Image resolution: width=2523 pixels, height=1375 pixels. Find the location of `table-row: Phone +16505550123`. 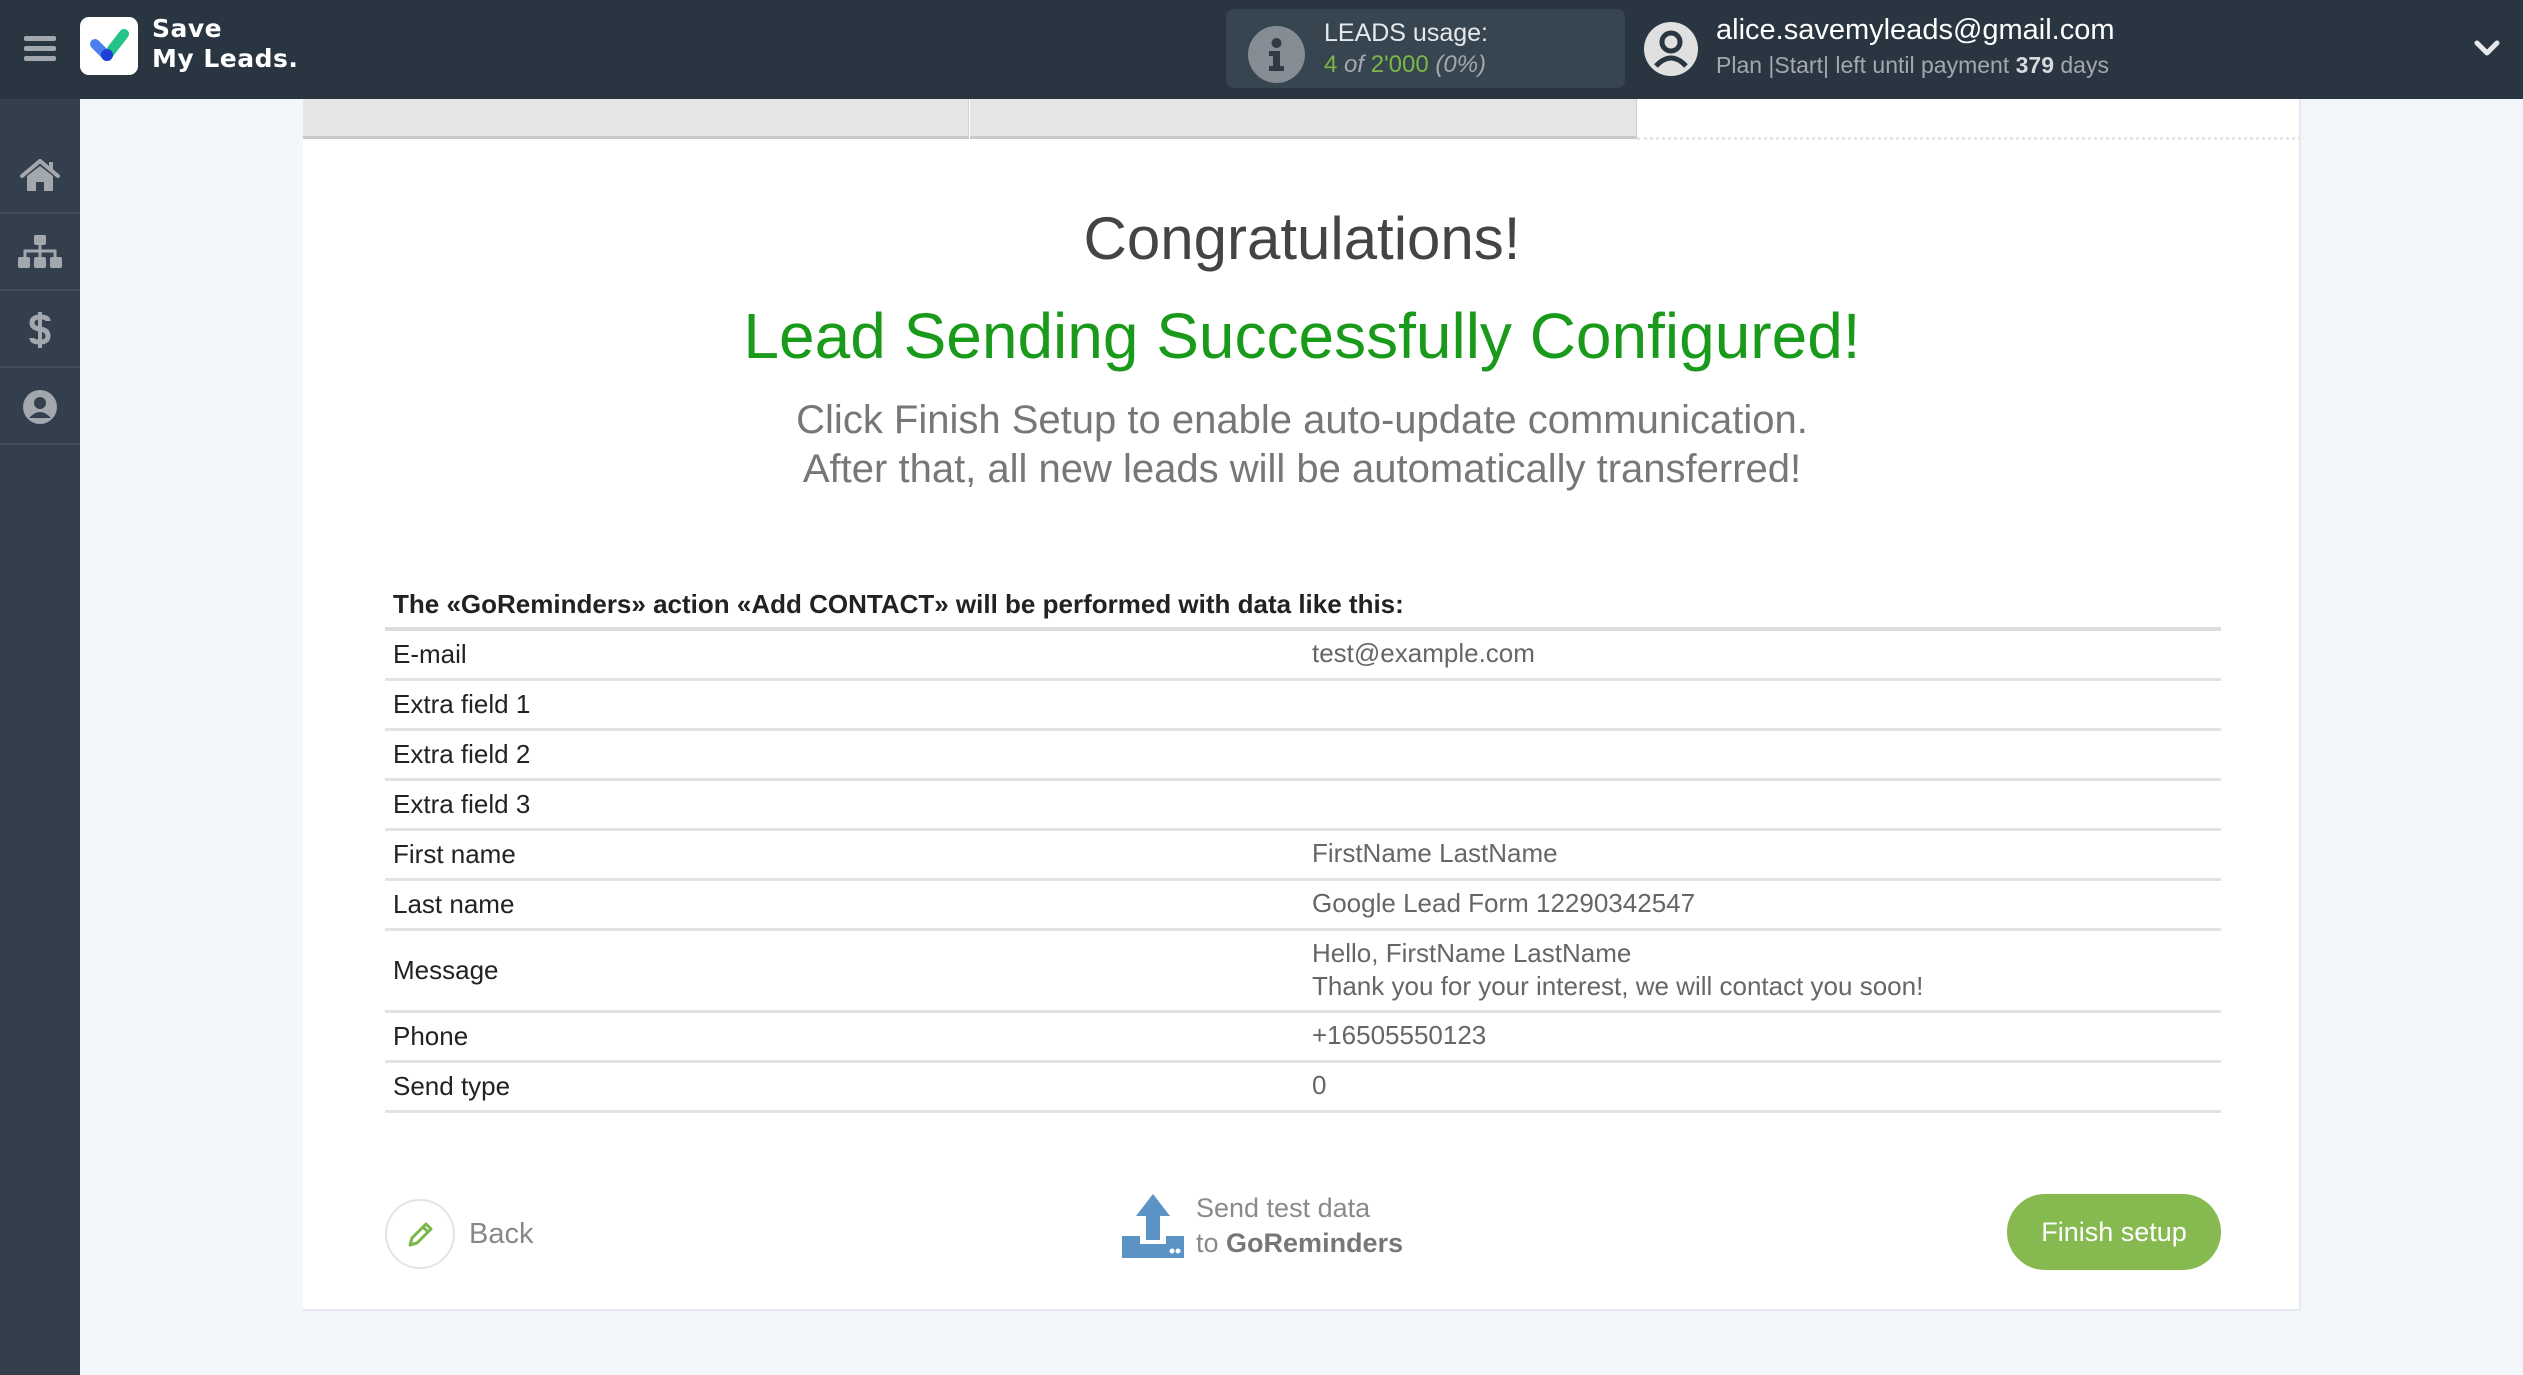

table-row: Phone +16505550123 is located at coordinates (1303, 1038).